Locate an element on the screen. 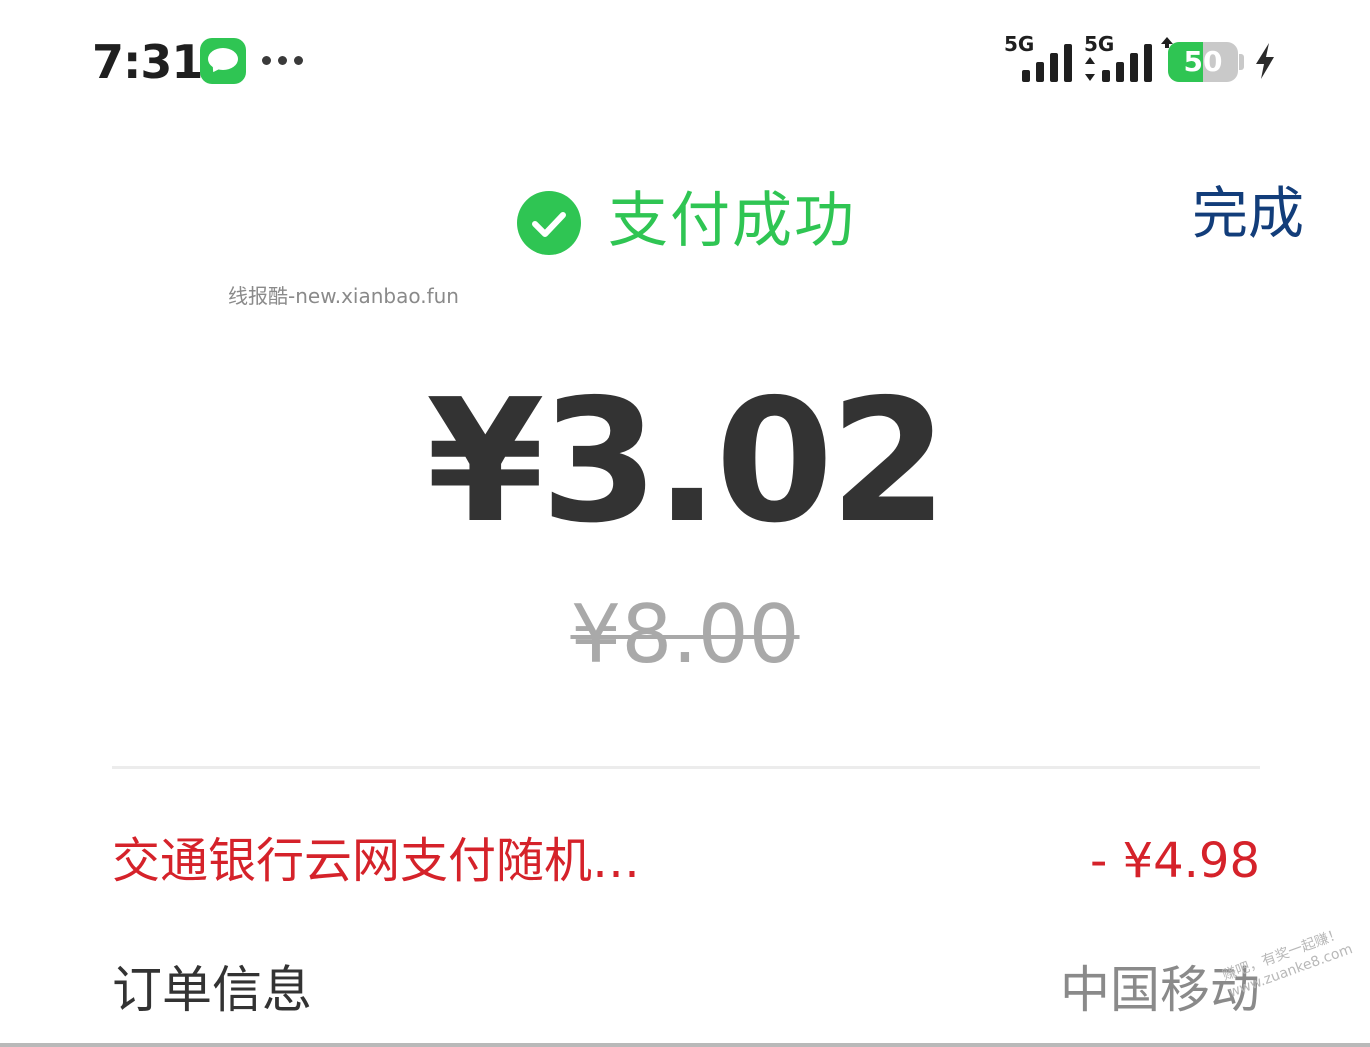 The image size is (1370, 1047). paid-amount: ¥3.02 is located at coordinates (687, 462).